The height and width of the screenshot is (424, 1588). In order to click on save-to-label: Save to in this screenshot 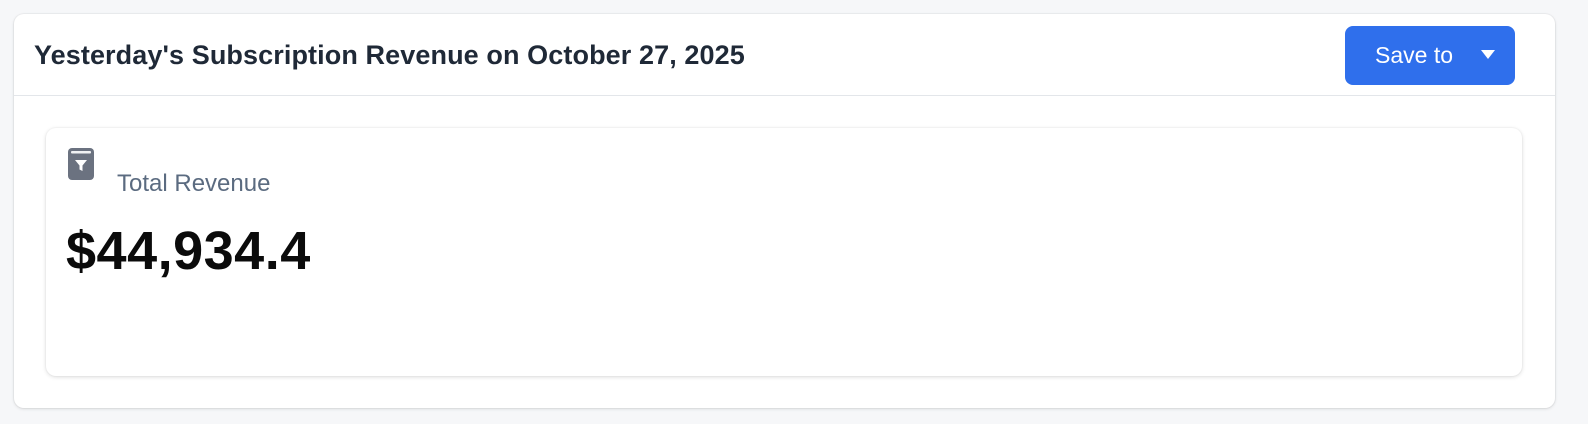, I will do `click(1414, 55)`.